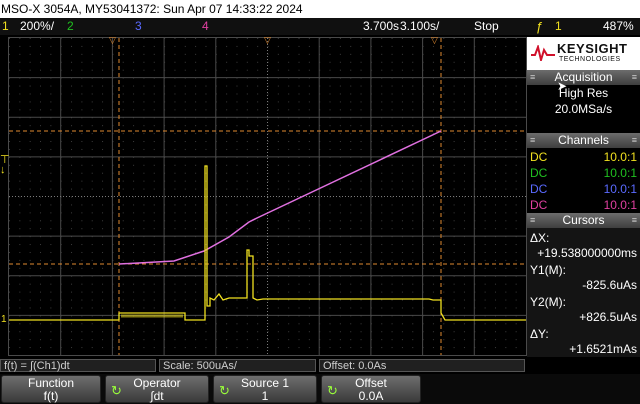 This screenshot has width=640, height=404. Describe the element at coordinates (539, 334) in the screenshot. I see `cursor-dy-label: ΔY:` at that location.